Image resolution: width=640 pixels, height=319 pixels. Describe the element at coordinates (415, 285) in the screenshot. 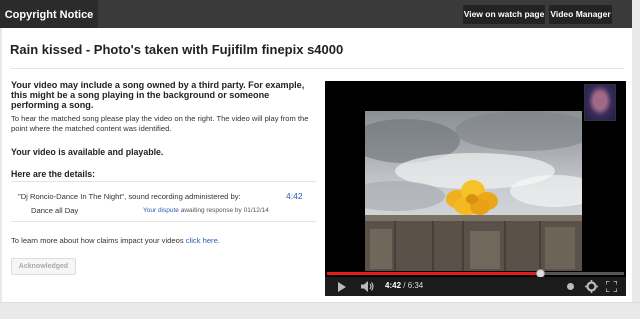

I see `total-time: 6:34` at that location.